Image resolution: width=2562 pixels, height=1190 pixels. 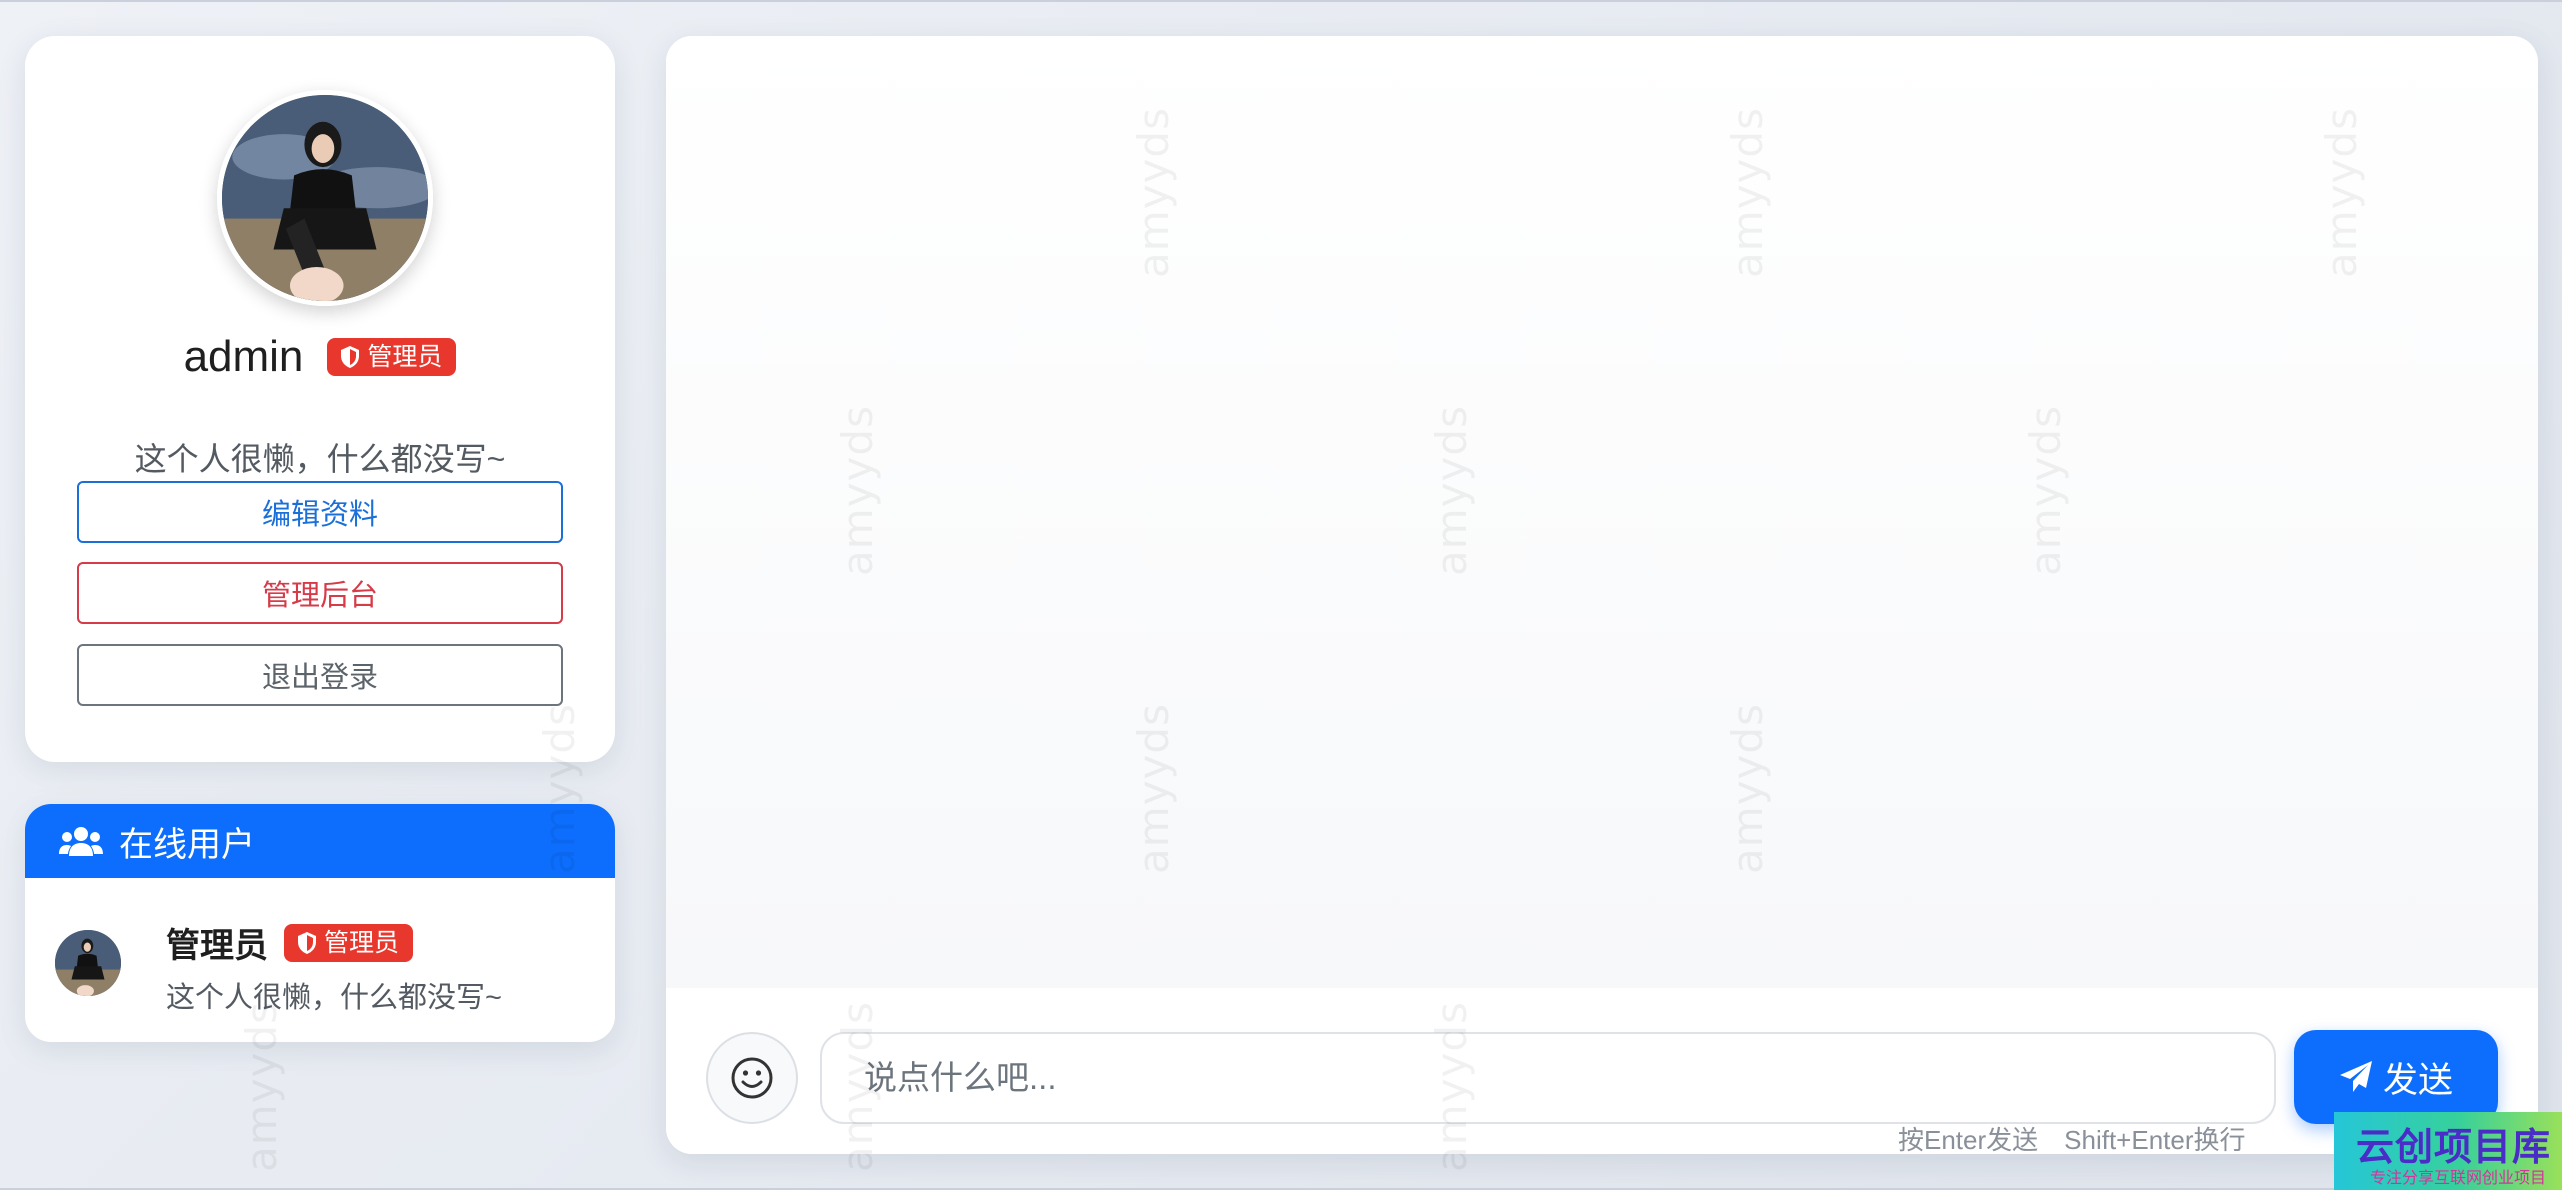 What do you see at coordinates (320, 593) in the screenshot?
I see `admin-dashboard-button: 管理后台` at bounding box center [320, 593].